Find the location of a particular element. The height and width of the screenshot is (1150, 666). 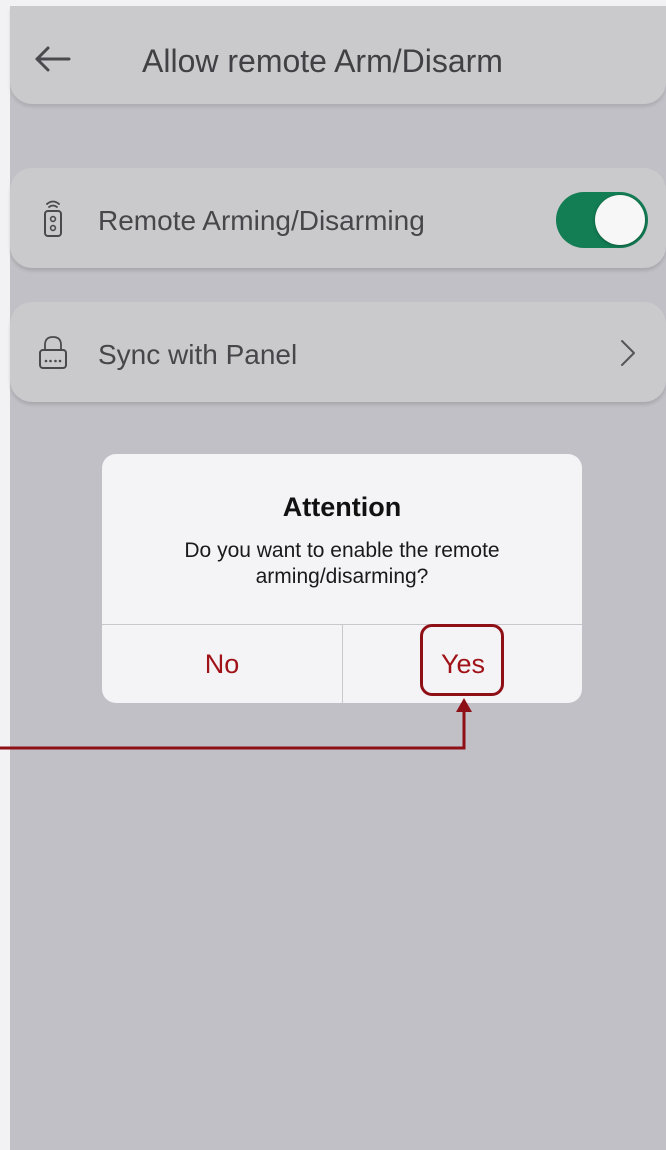

sync-with-panel-row: Sync with Panel is located at coordinates (338, 352).